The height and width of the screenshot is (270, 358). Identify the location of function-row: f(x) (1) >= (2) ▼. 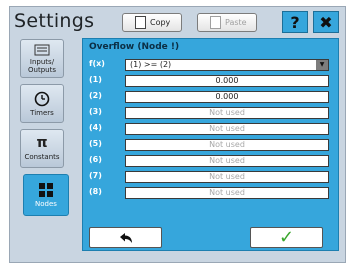
(209, 65).